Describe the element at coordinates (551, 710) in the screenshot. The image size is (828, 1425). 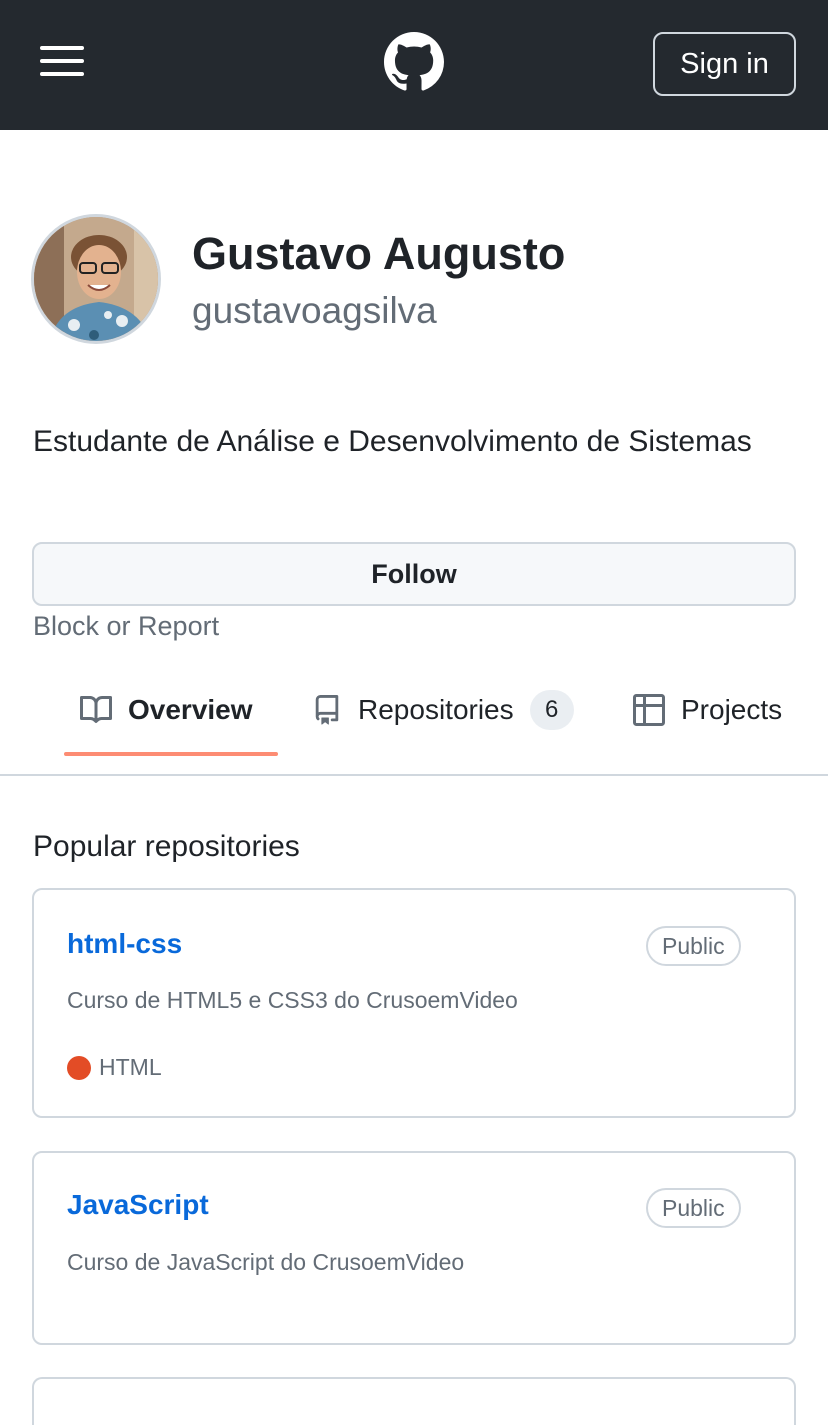
I see `repositories-count-badge: 6` at that location.